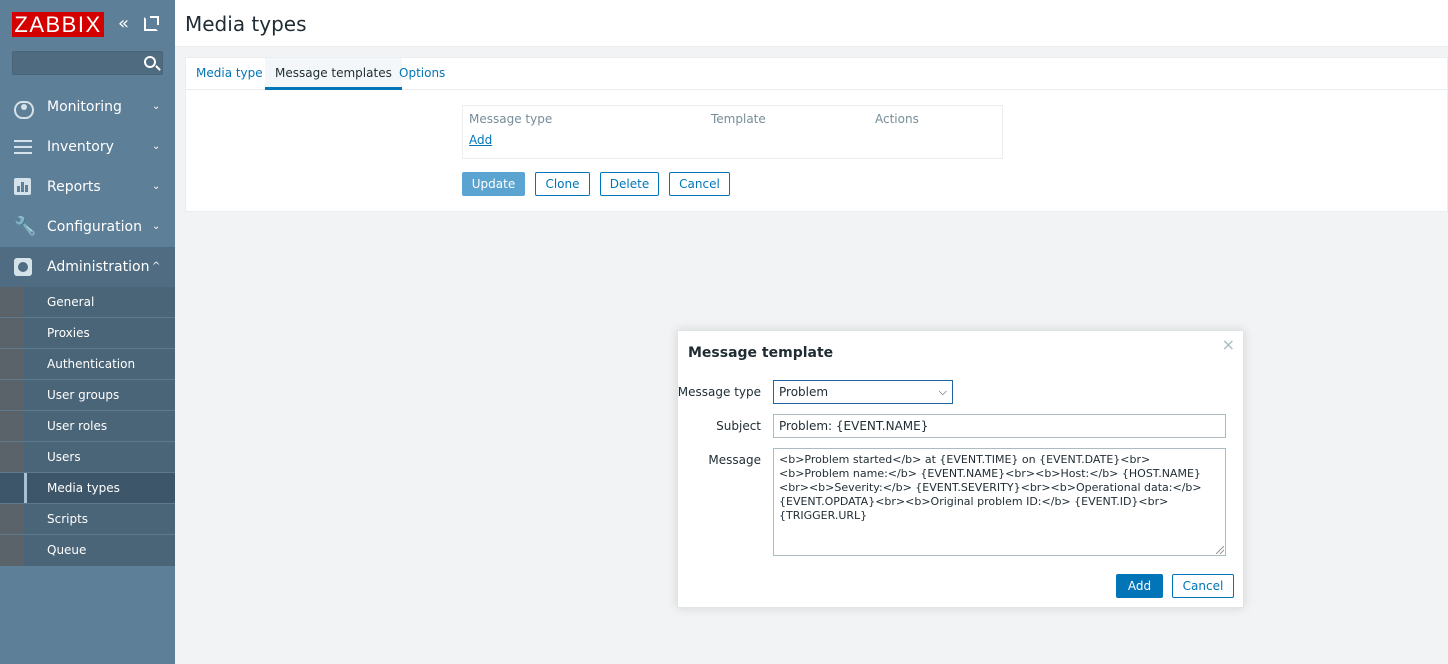 This screenshot has height=664, width=1448. What do you see at coordinates (629, 184) in the screenshot?
I see `delete-button: Delete` at bounding box center [629, 184].